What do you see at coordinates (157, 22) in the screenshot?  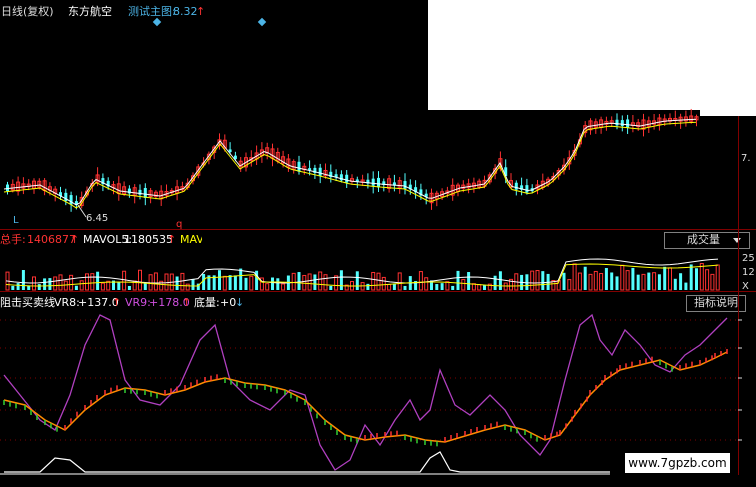 I see `diamond-marker` at bounding box center [157, 22].